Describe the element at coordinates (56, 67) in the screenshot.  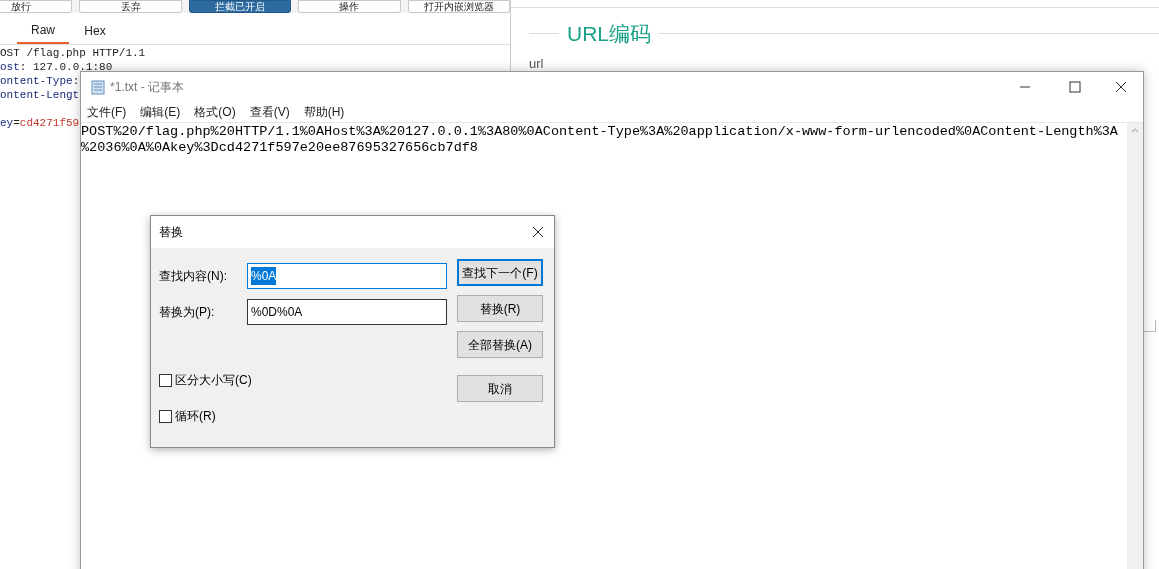
I see `header-line: ost: 127.0.0.1:80` at that location.